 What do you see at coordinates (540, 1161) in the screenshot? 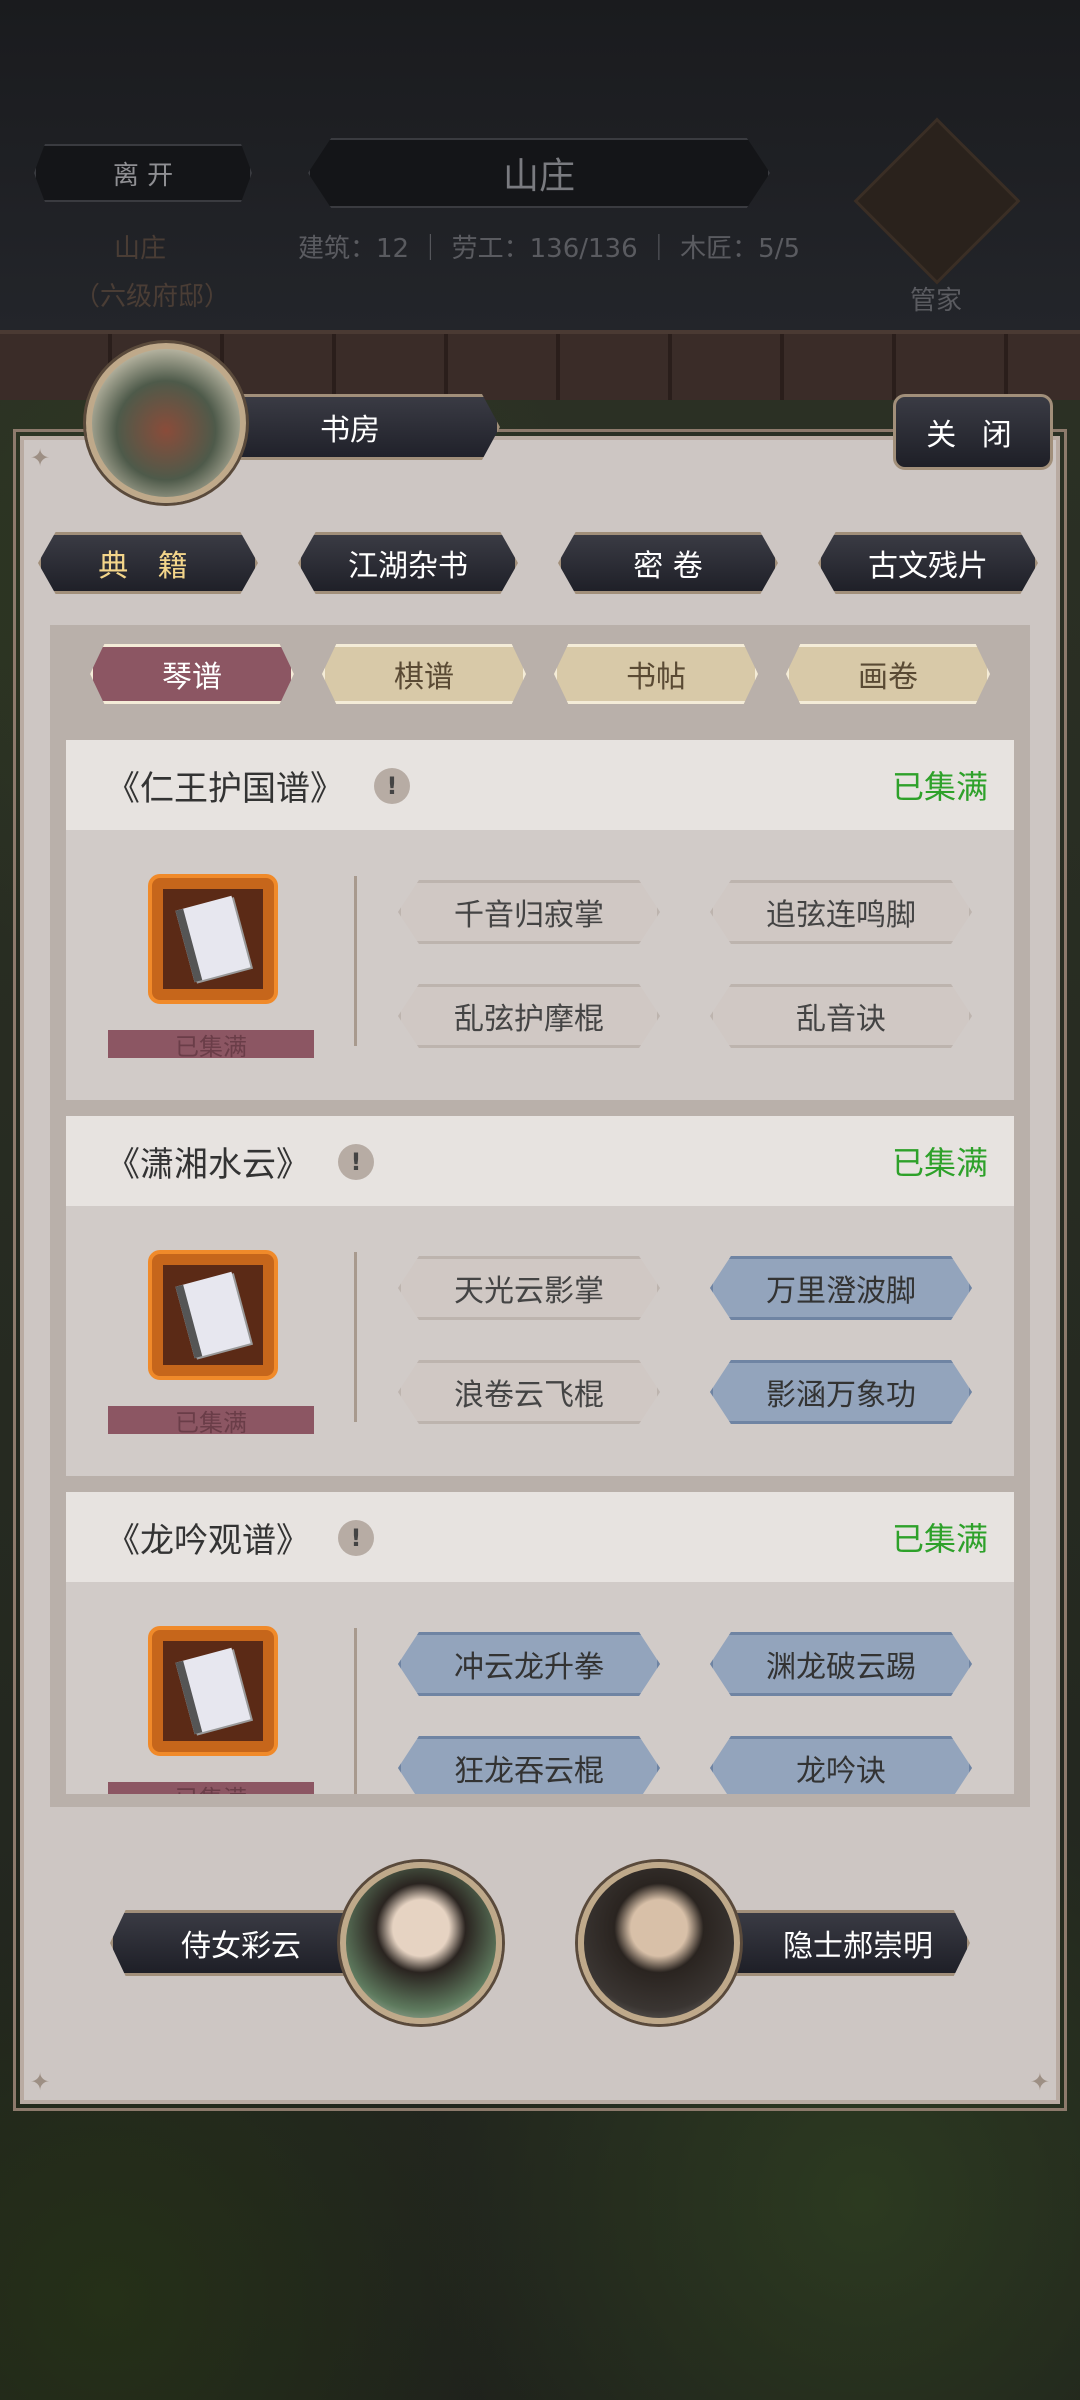
I see `book-card-header: 《潇湘水云》 ! 已集满` at bounding box center [540, 1161].